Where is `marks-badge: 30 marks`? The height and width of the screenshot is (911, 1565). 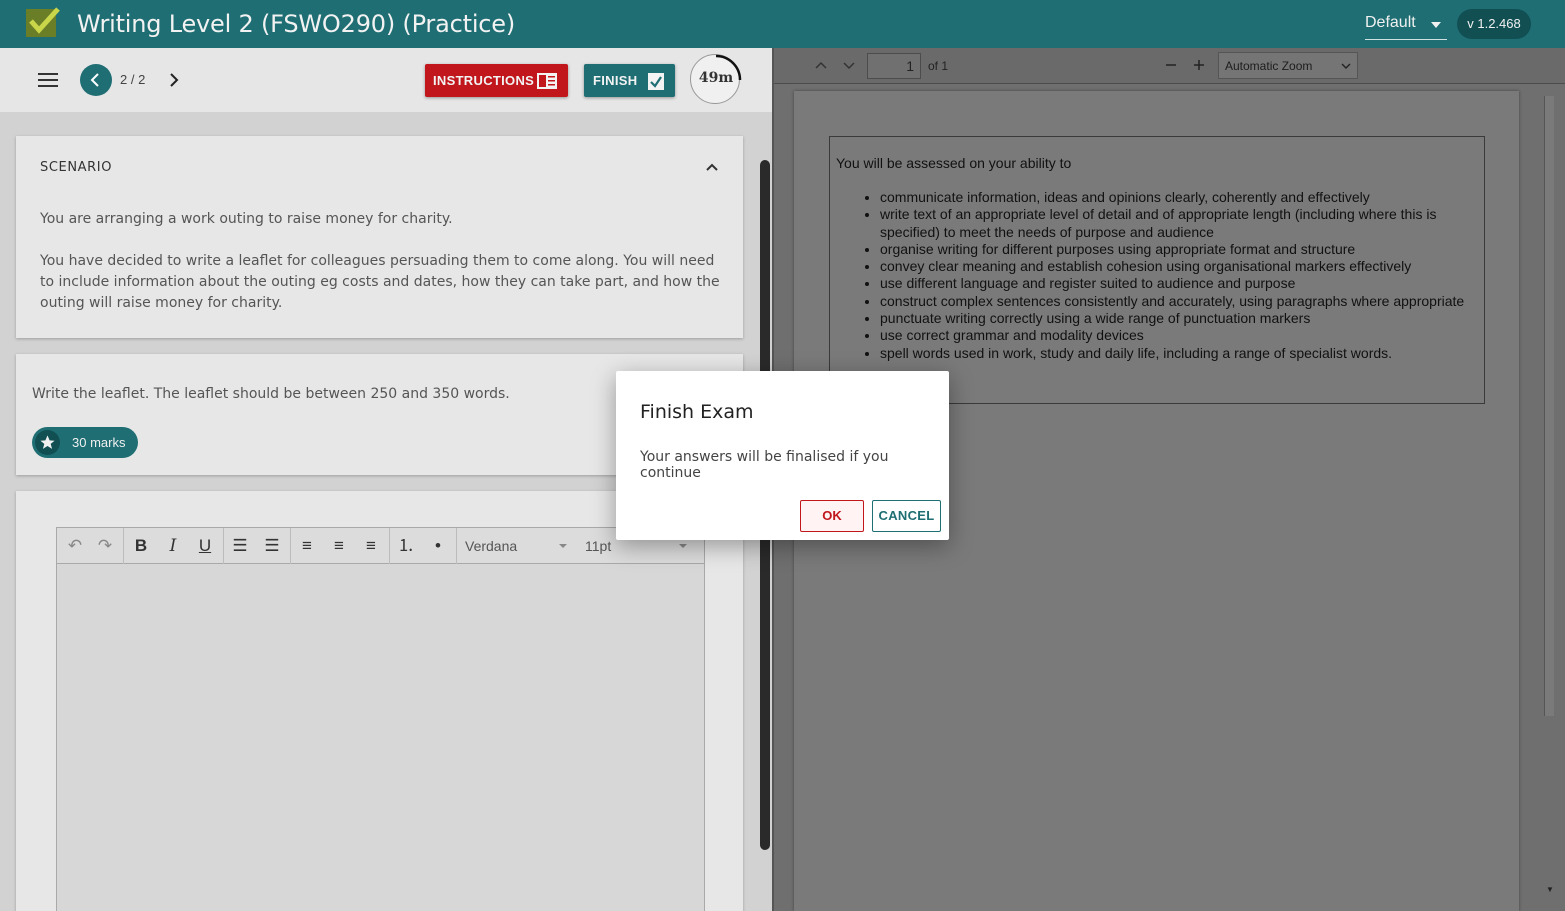
marks-badge: 30 marks is located at coordinates (85, 442).